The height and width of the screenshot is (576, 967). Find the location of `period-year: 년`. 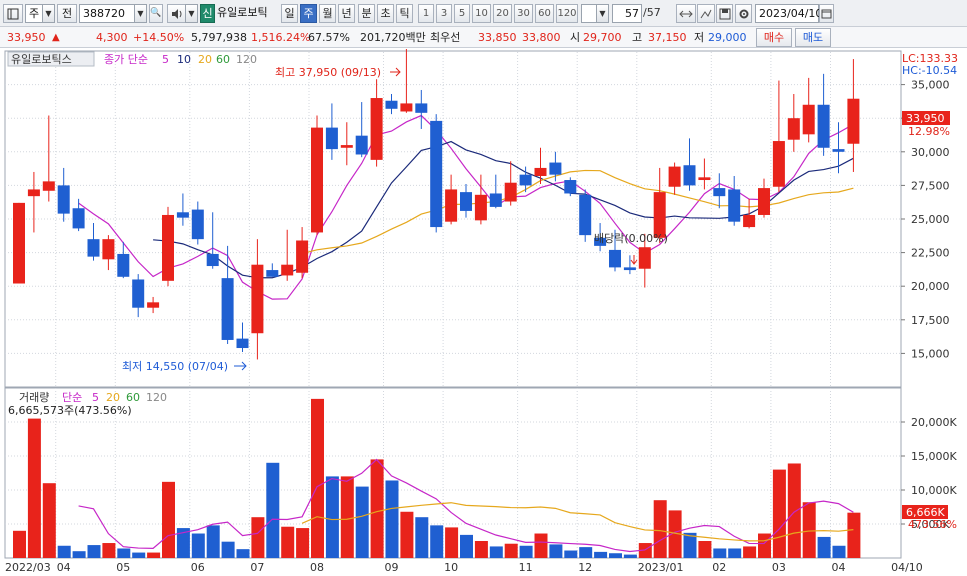

period-year: 년 is located at coordinates (346, 13).